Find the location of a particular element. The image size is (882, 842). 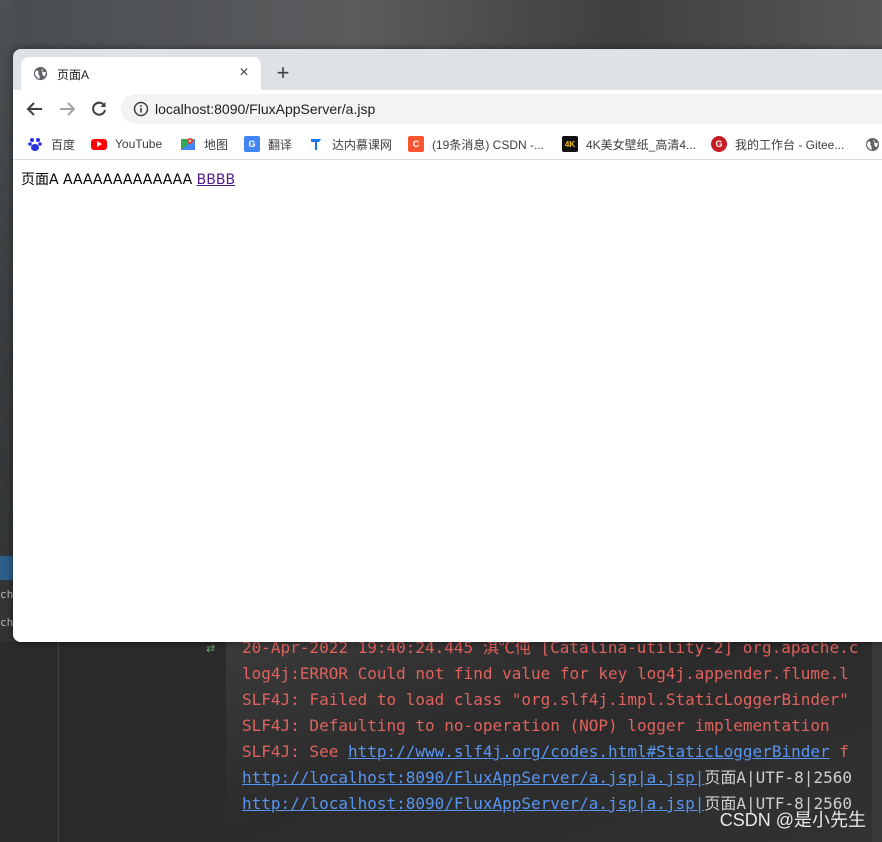

page-content: 页面A AAAAAAAAAAAAA BBBB is located at coordinates (128, 179).